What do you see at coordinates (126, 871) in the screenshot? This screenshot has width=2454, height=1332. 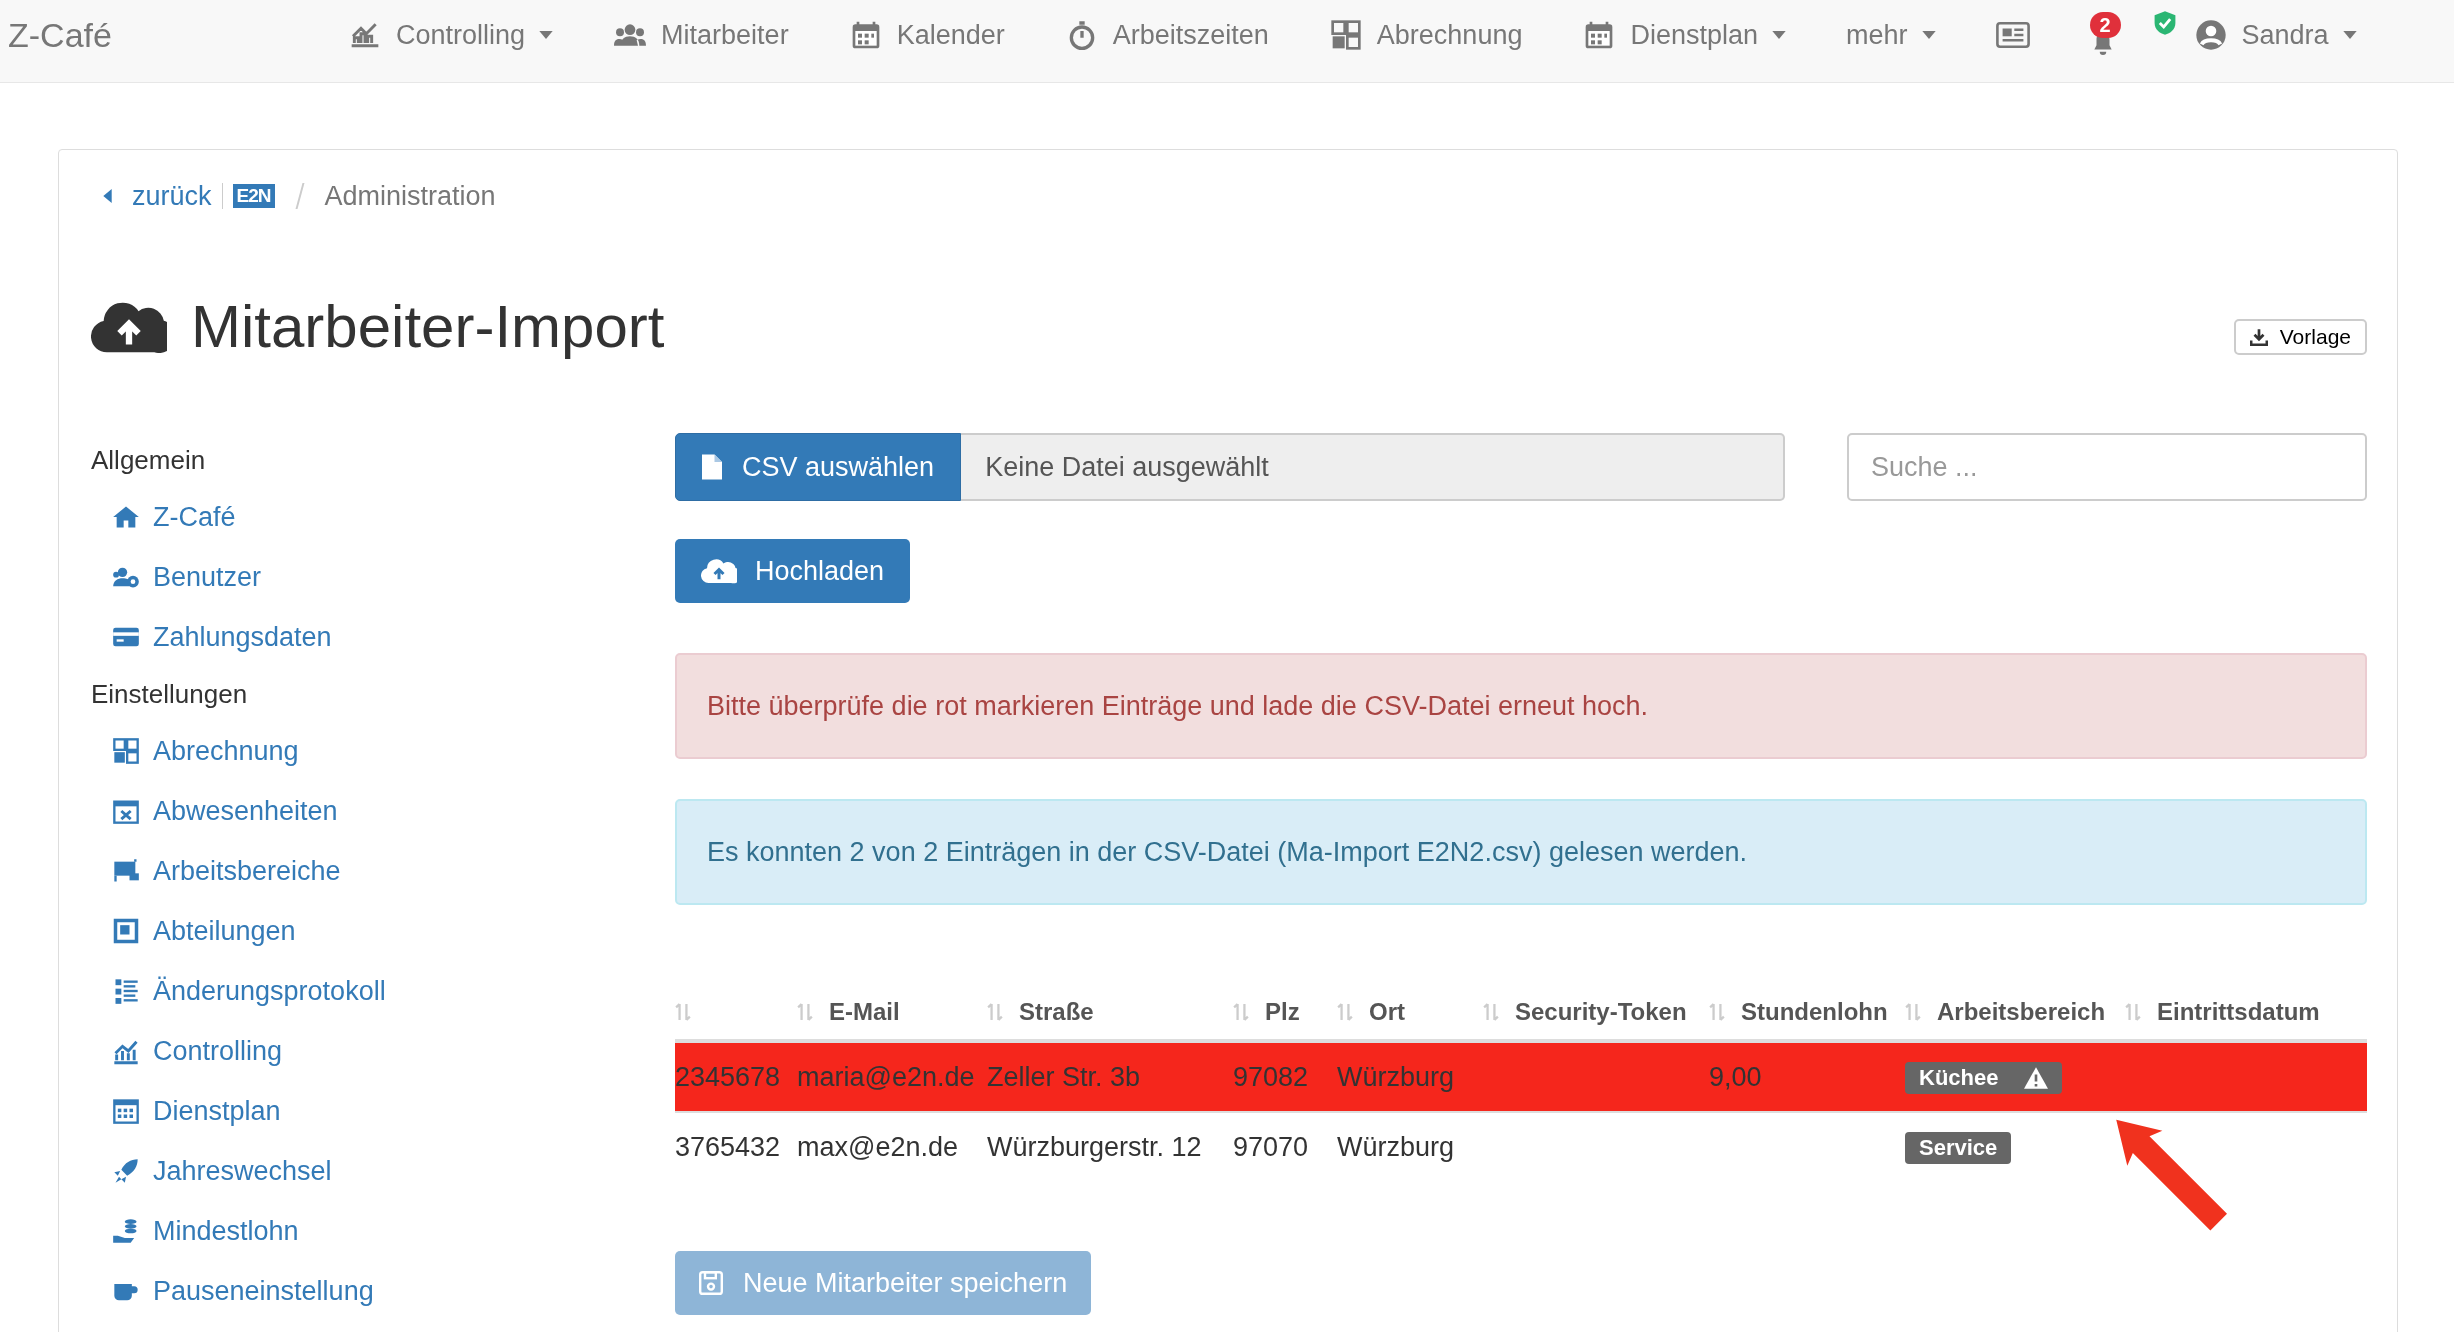 I see `desk-icon` at bounding box center [126, 871].